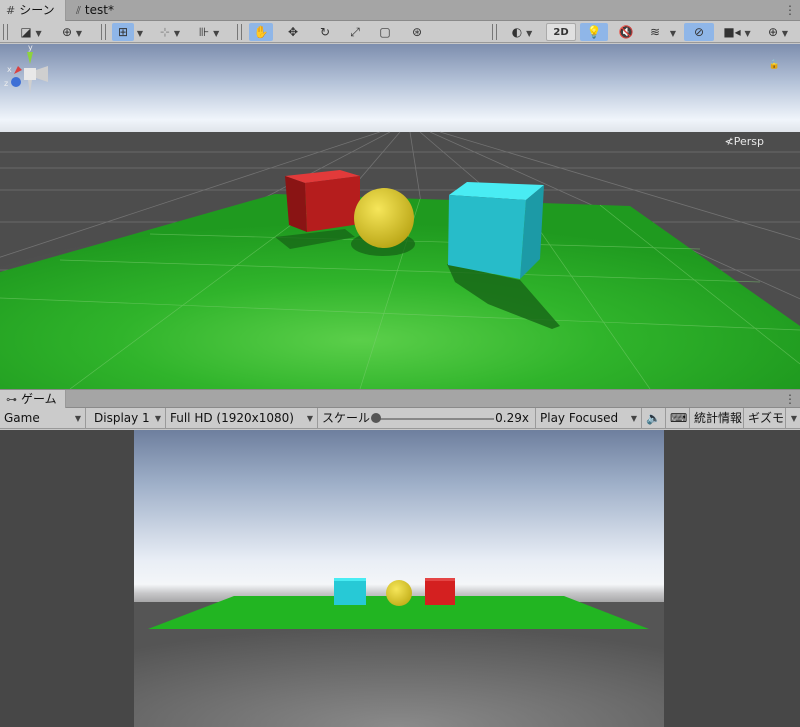 The image size is (800, 727). I want to click on tab-file-label: test*, so click(99, 10).